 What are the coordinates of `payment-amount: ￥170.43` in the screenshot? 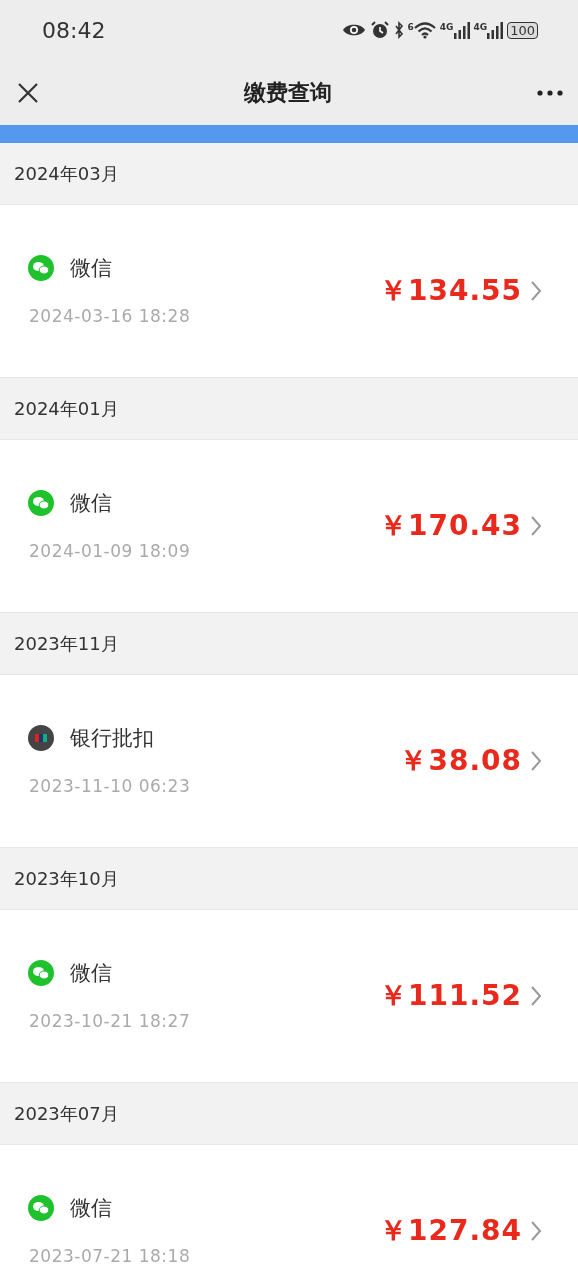 It's located at (450, 526).